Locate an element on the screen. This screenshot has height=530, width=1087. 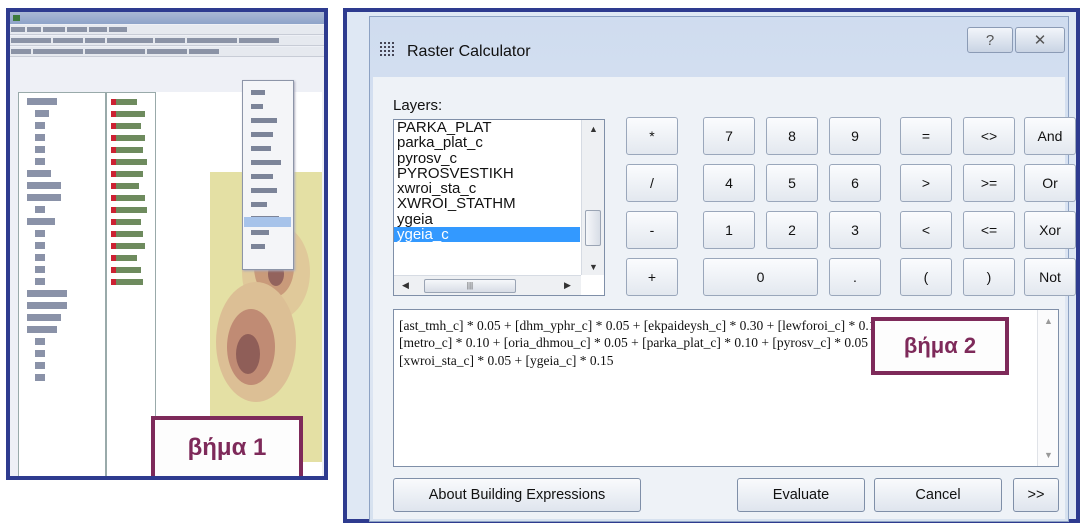
about-building-expressions-button: About Building Expressions is located at coordinates (517, 495).